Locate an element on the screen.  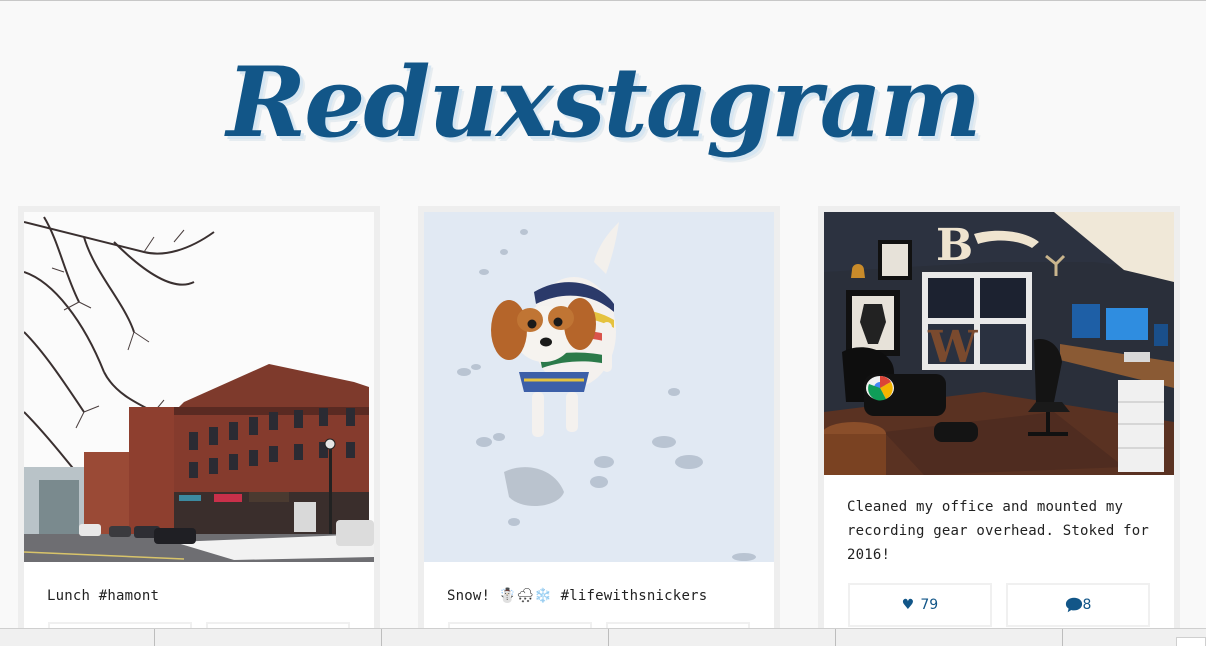
post-actions: ♥ 79 8 is located at coordinates (999, 605).